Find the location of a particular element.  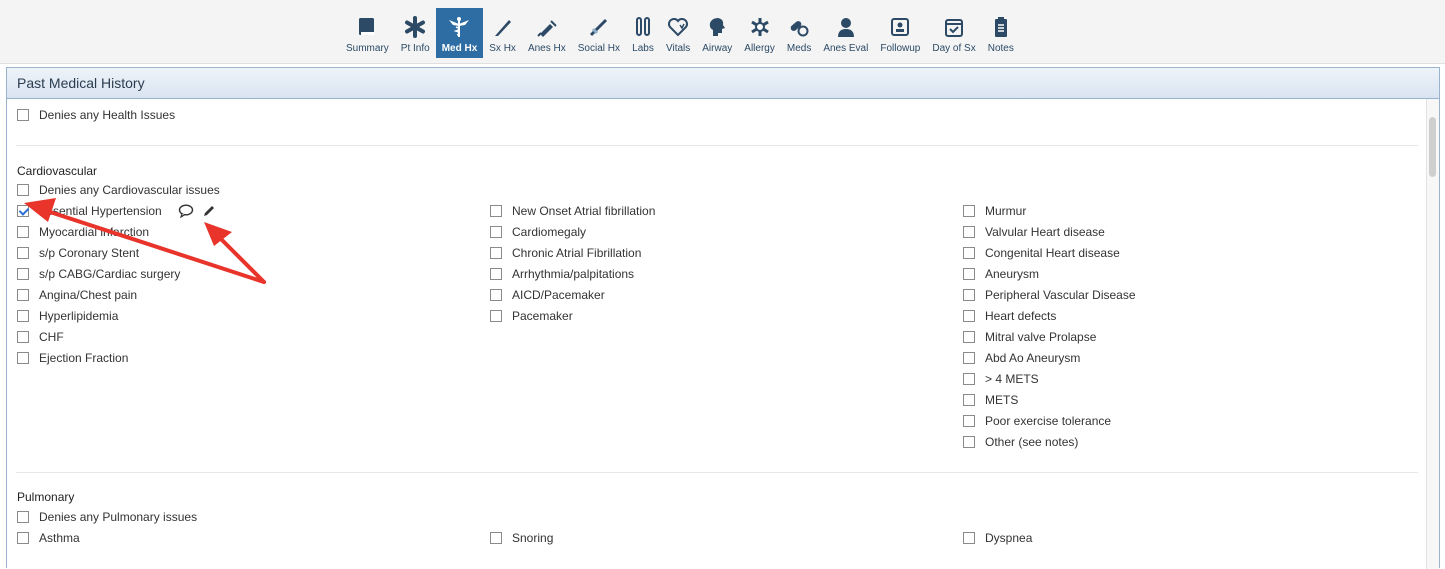

tab-anes-eval: Anes Eval is located at coordinates (845, 33).